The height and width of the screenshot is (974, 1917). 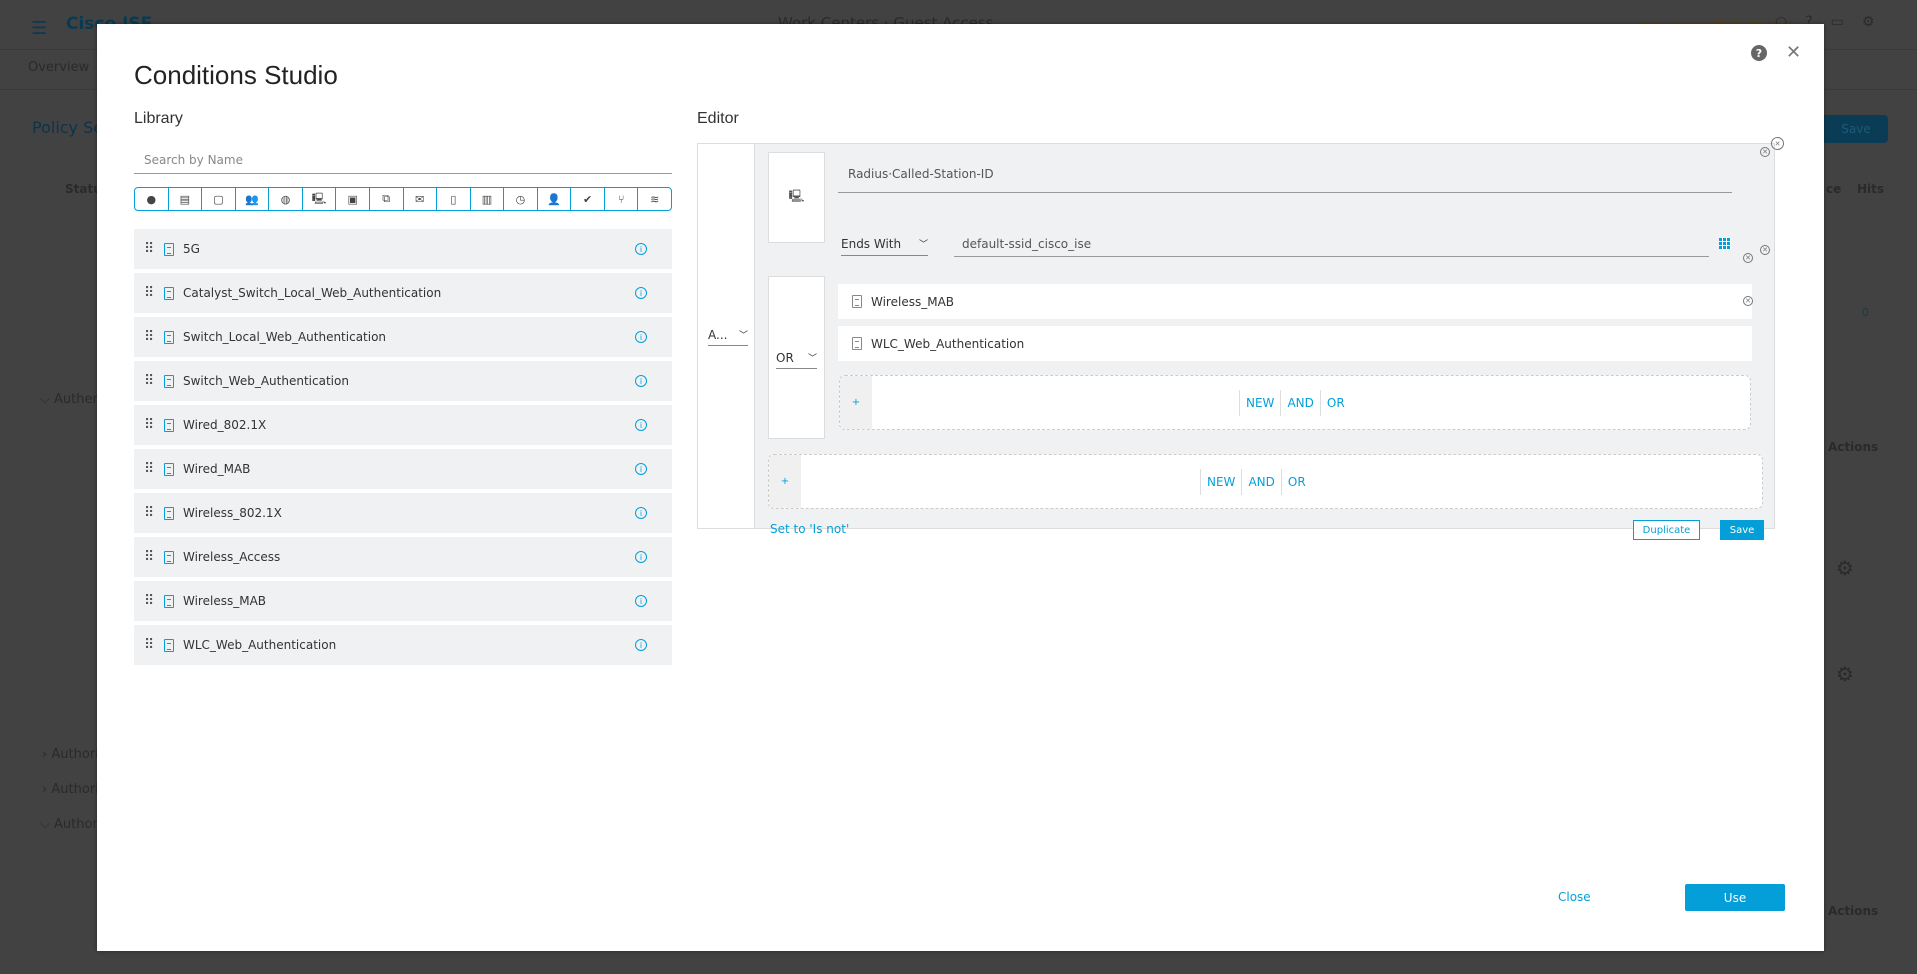 What do you see at coordinates (1759, 53) in the screenshot?
I see `help-icon: ?` at bounding box center [1759, 53].